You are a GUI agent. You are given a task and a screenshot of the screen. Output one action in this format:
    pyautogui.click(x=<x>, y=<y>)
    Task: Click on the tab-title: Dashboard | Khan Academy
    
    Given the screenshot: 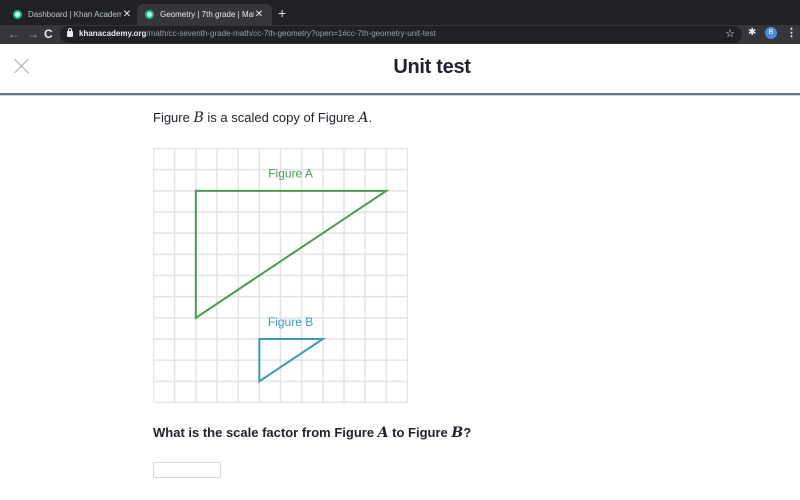 What is the action you would take?
    pyautogui.click(x=75, y=14)
    